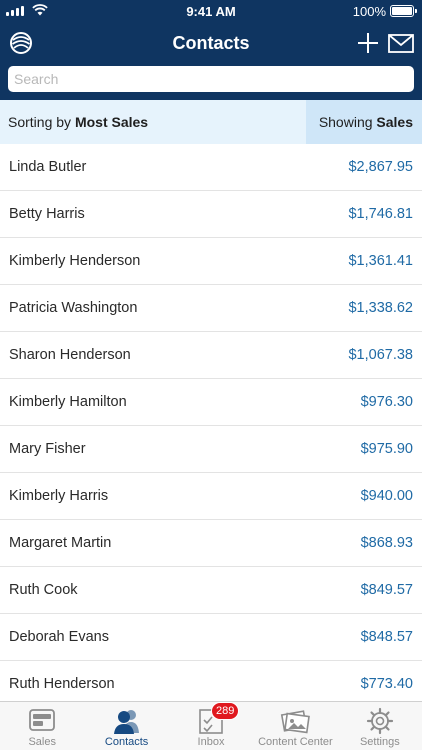  What do you see at coordinates (126, 742) in the screenshot?
I see `tab-label: Contacts` at bounding box center [126, 742].